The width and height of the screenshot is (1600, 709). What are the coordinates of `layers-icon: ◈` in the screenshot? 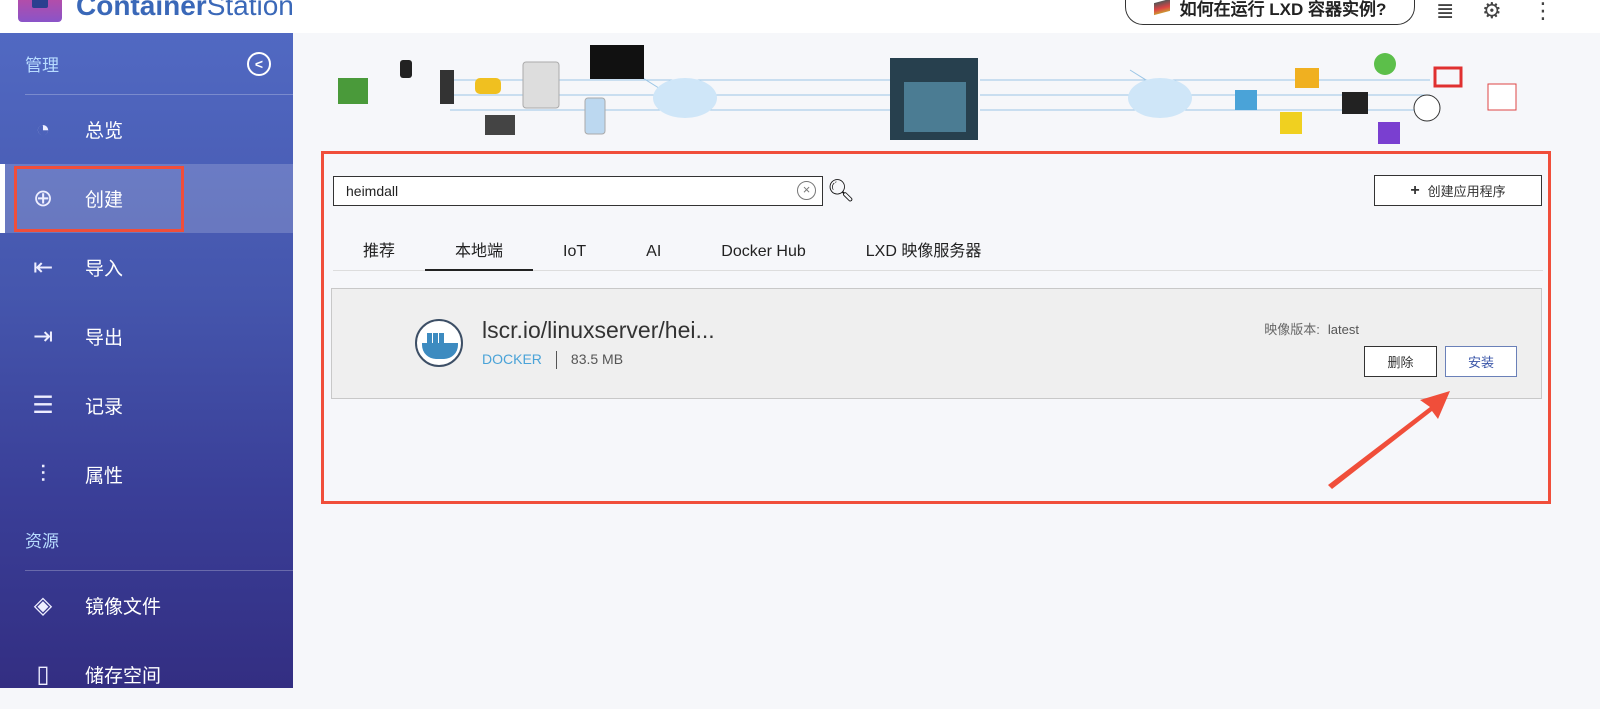 It's located at (43, 605).